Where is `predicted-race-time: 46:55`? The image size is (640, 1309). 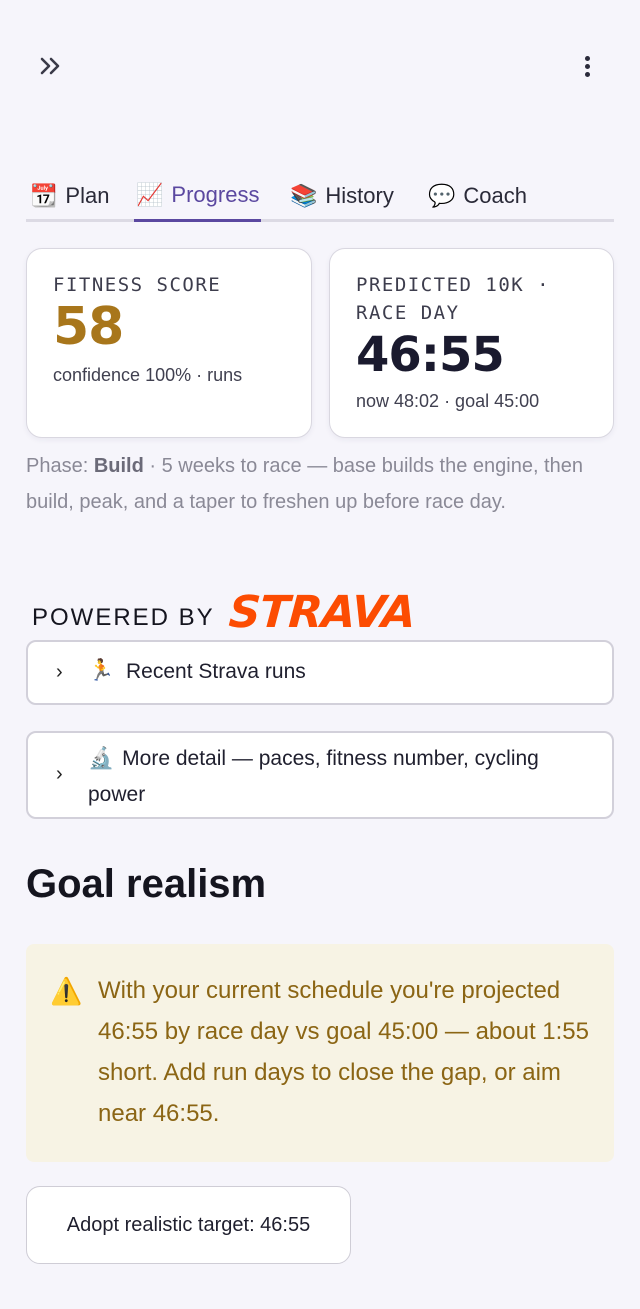
predicted-race-time: 46:55 is located at coordinates (430, 355).